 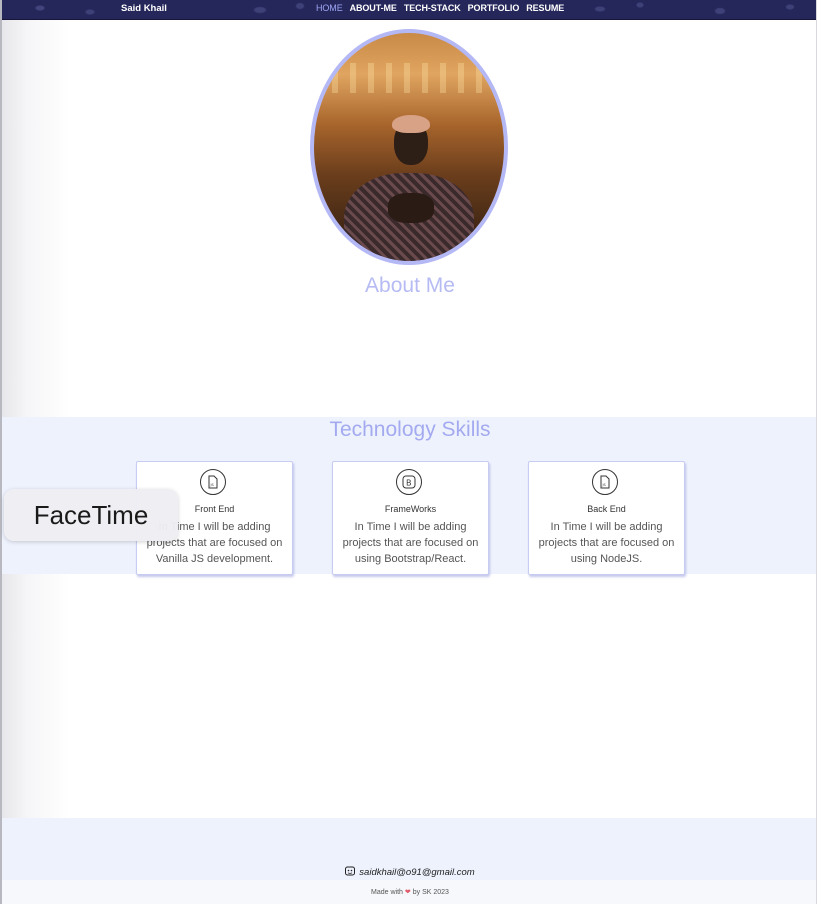 What do you see at coordinates (350, 872) in the screenshot?
I see `email-icon` at bounding box center [350, 872].